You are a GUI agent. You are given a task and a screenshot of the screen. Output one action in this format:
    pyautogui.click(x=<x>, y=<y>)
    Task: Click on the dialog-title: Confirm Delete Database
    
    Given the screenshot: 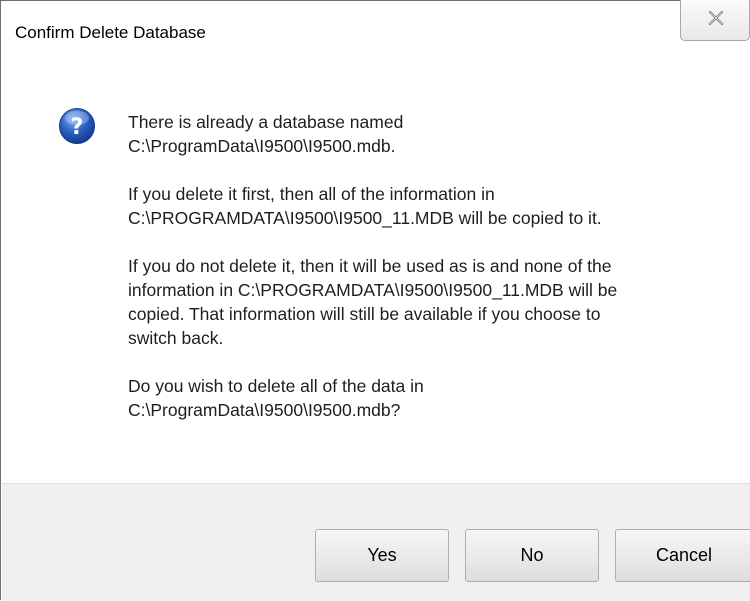 What is the action you would take?
    pyautogui.click(x=110, y=32)
    